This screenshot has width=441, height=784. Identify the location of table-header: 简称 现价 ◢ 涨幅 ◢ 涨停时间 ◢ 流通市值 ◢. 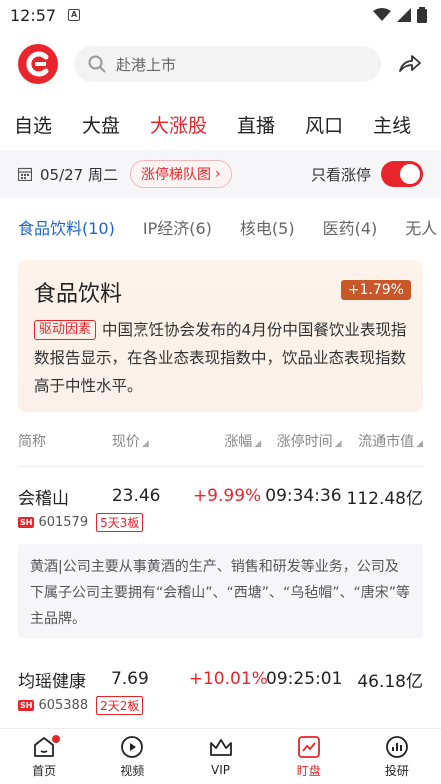
(220, 441).